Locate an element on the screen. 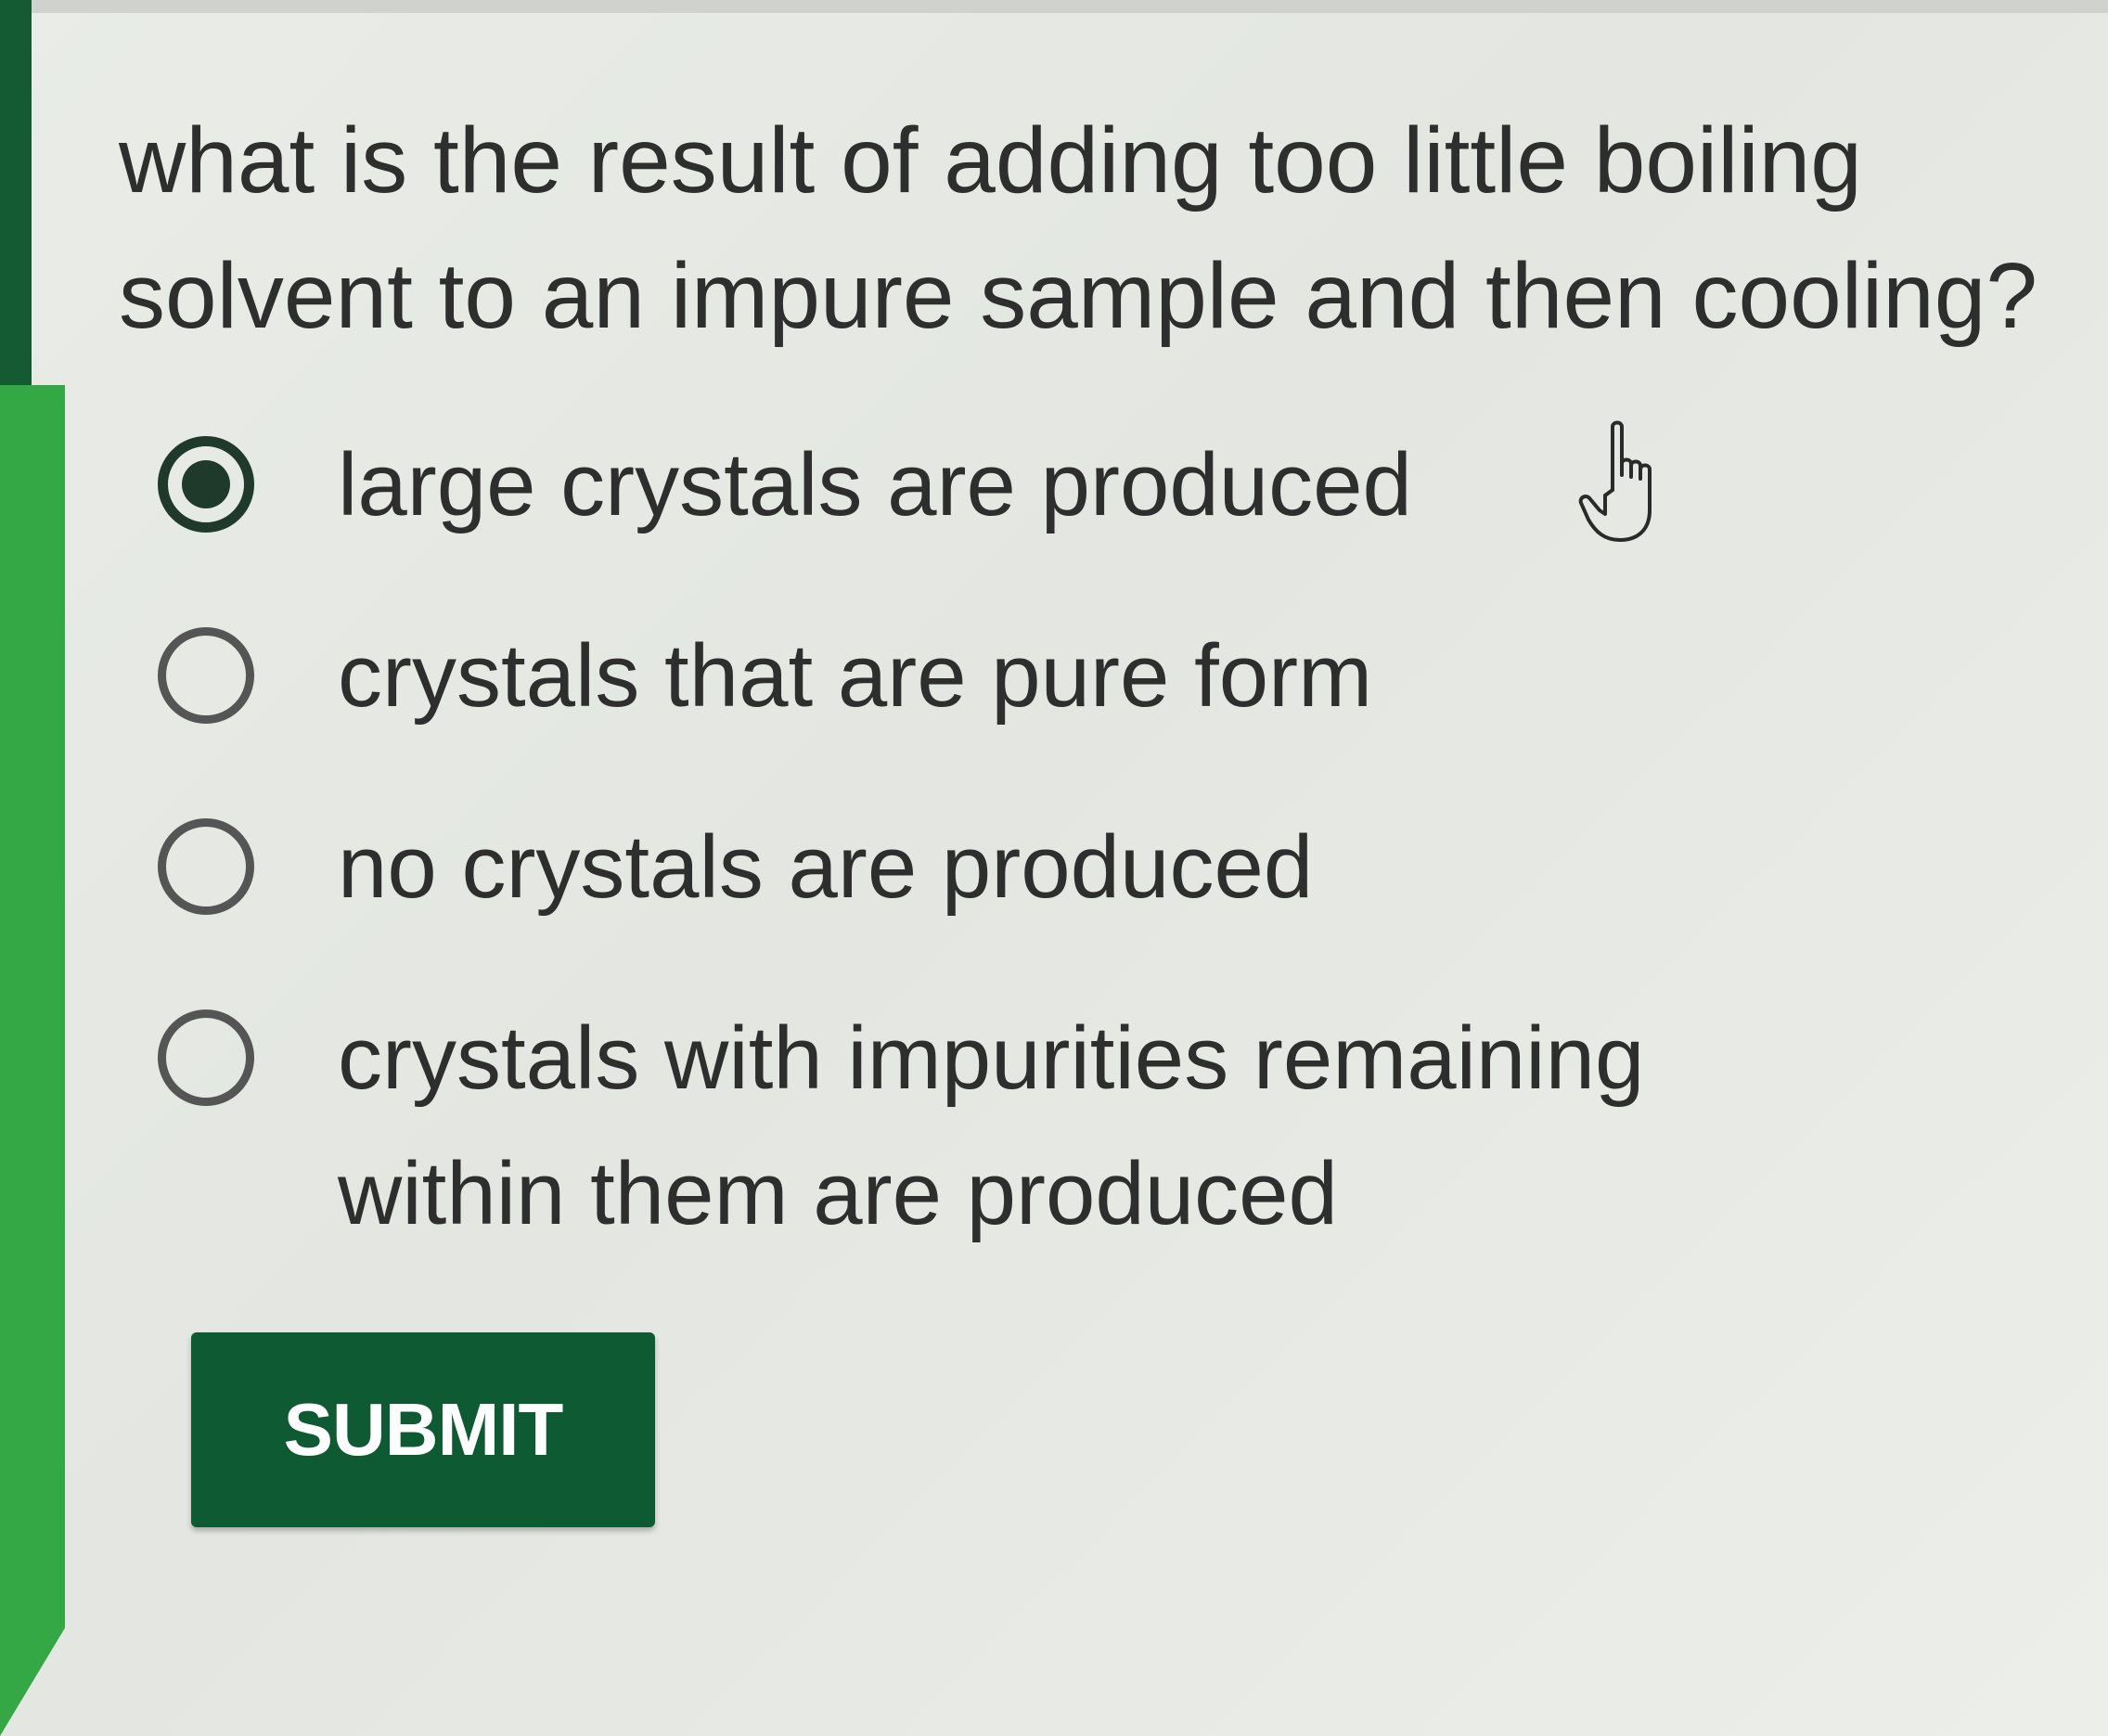 The height and width of the screenshot is (1736, 2108). sidebar-accent-dark is located at coordinates (16, 192).